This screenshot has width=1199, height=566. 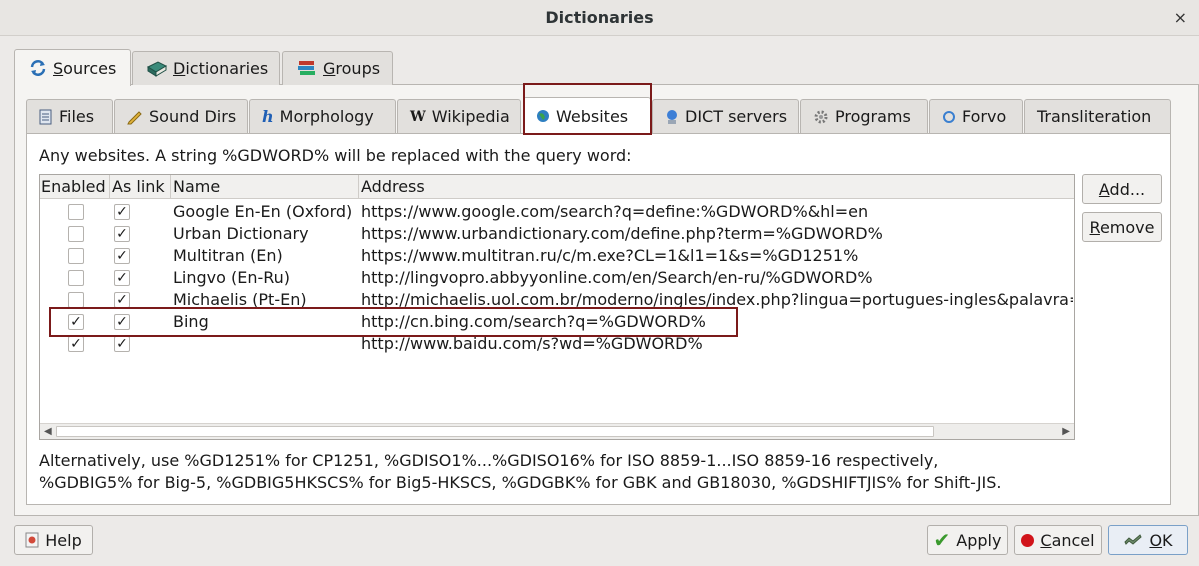 I want to click on help-button: Help, so click(x=53, y=540).